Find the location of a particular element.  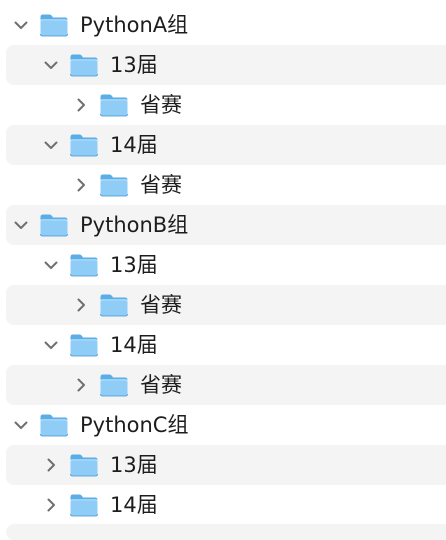

tree-row-label: PythonC组 is located at coordinates (134, 425).